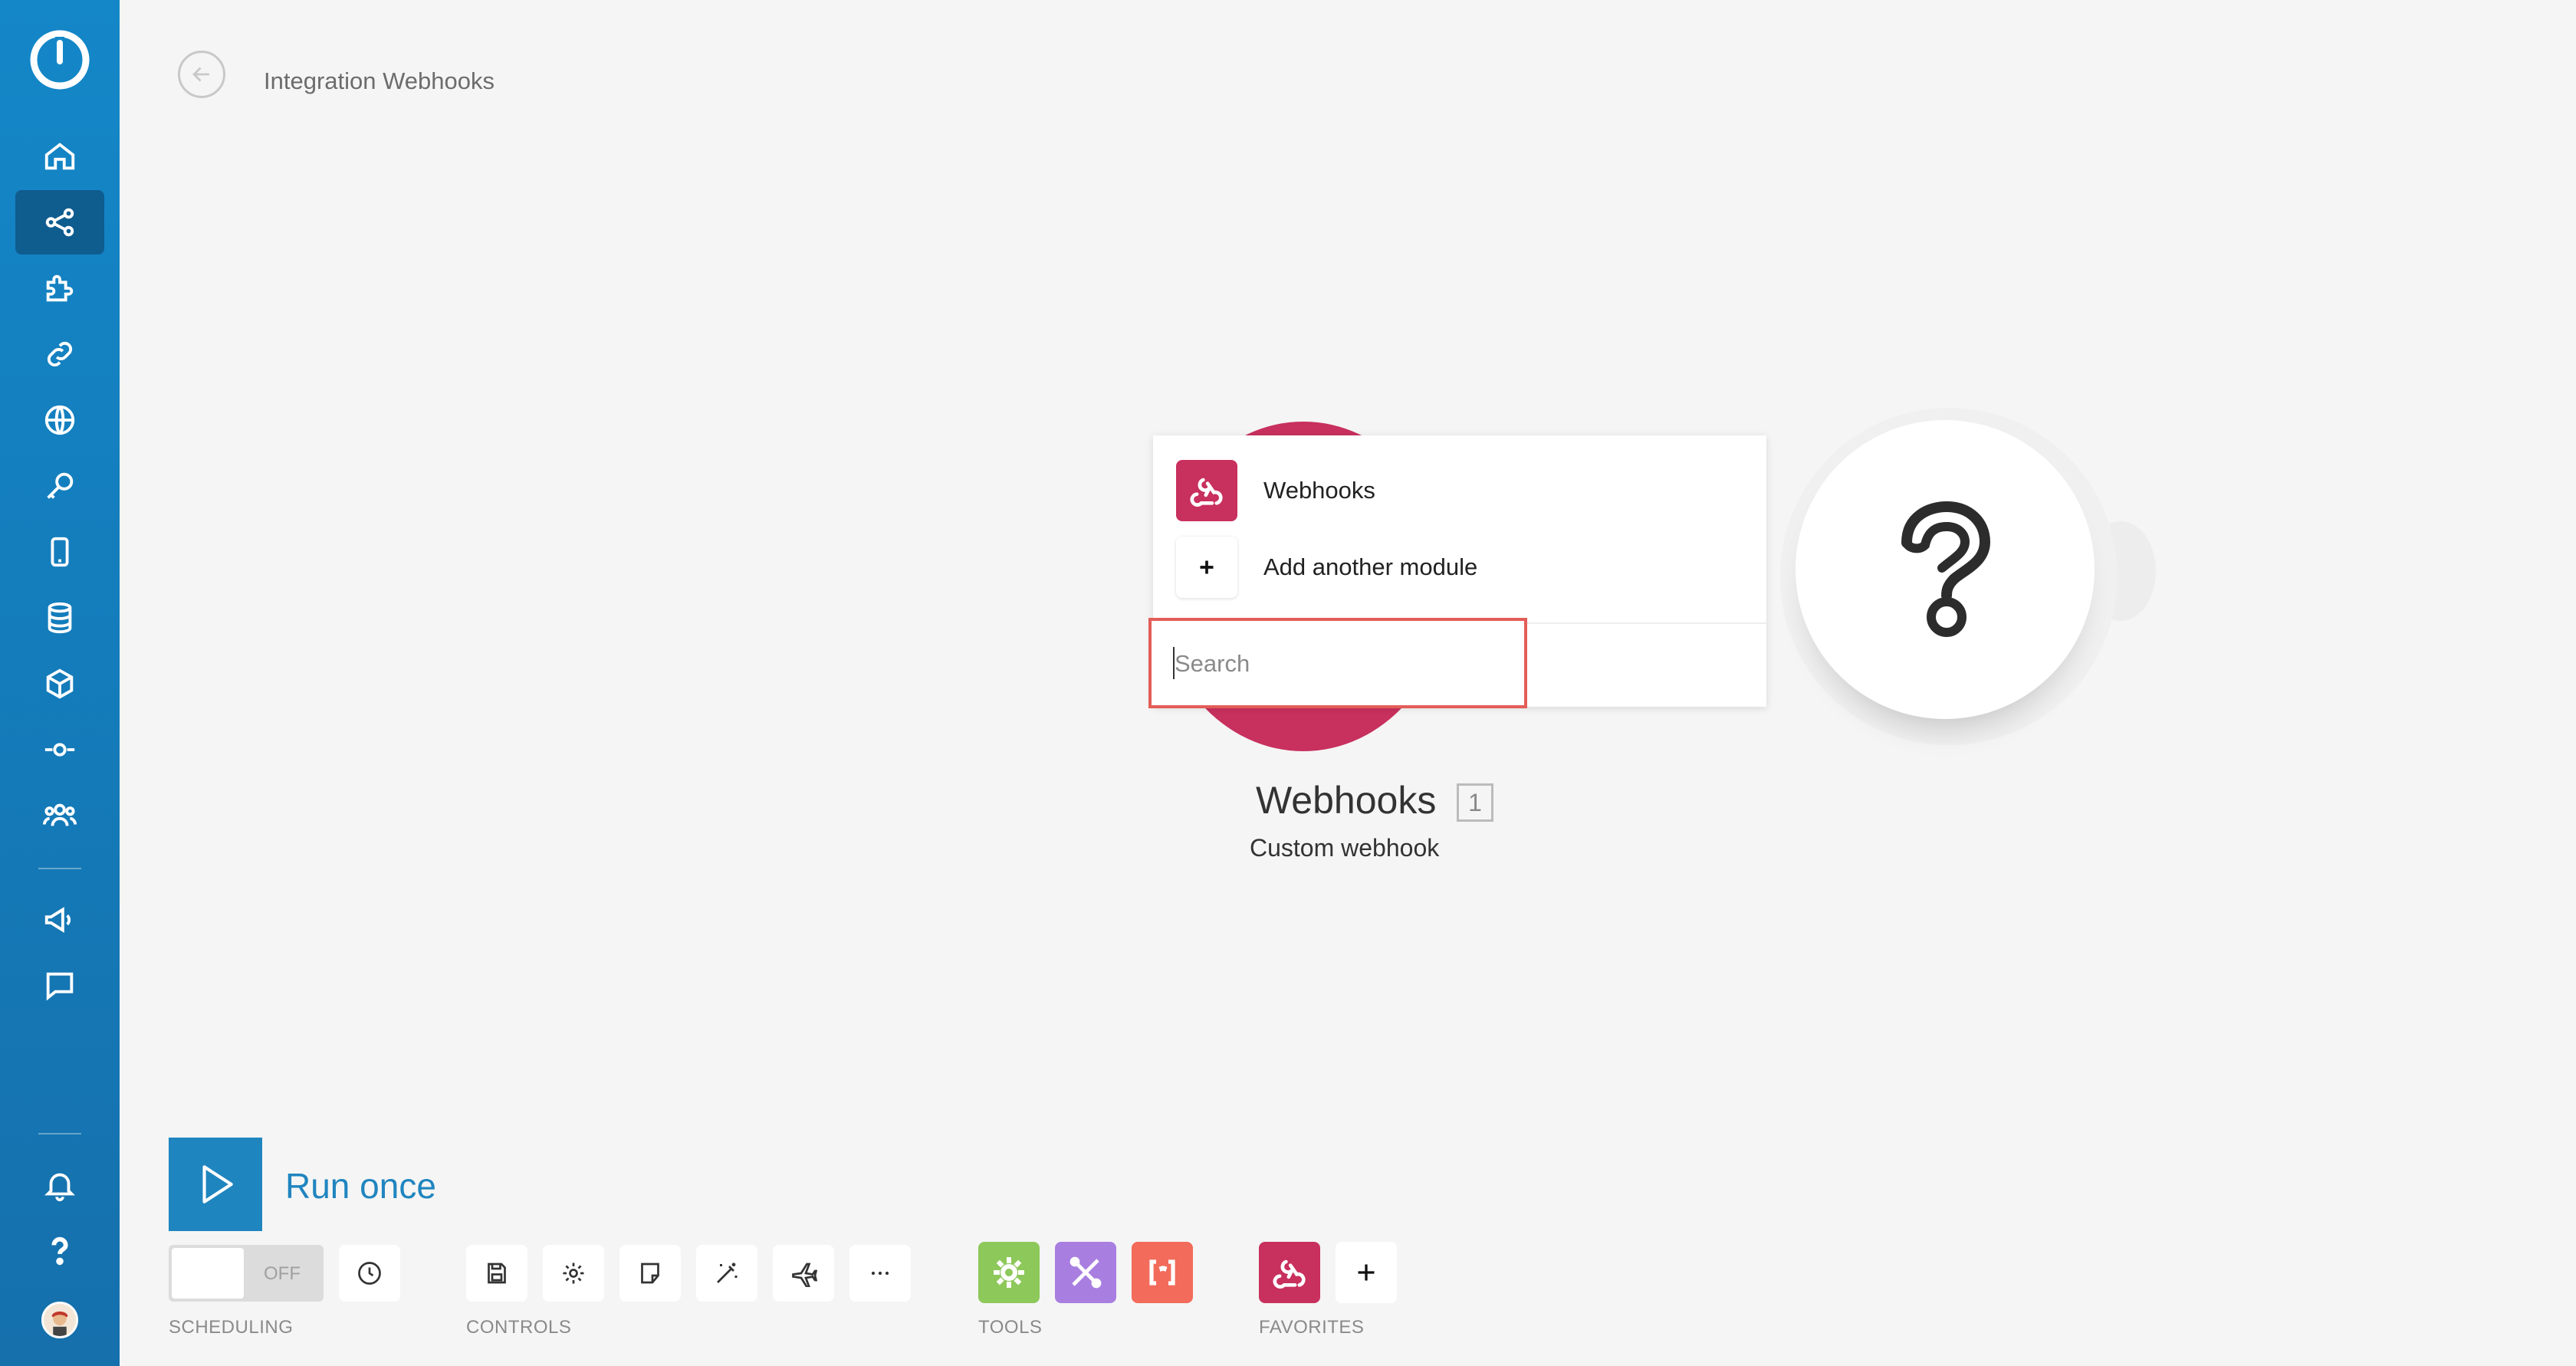 The image size is (2576, 1366). I want to click on add-favorite-button, so click(1366, 1272).